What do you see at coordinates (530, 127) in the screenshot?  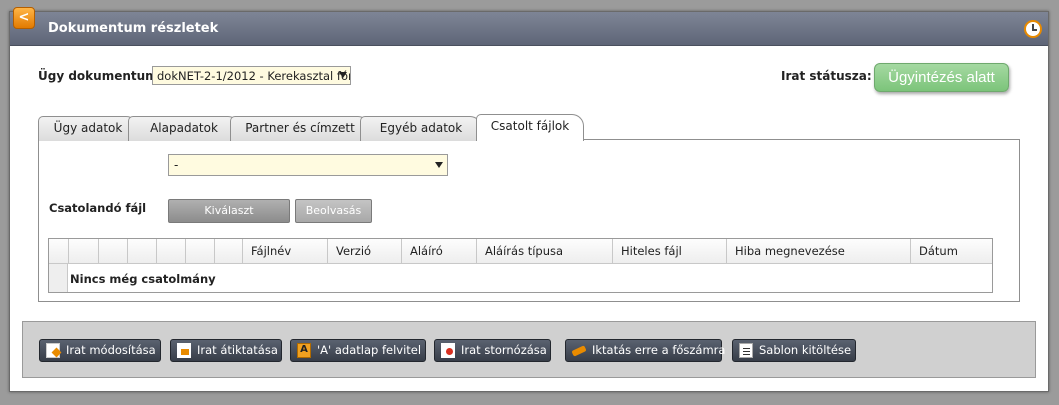 I see `tab-csatolt-fajlok: Csatolt fájlok` at bounding box center [530, 127].